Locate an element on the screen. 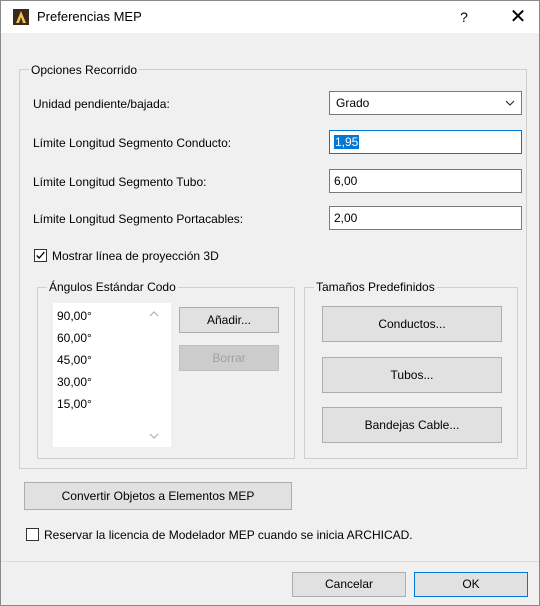  archicad-logo-icon is located at coordinates (21, 17).